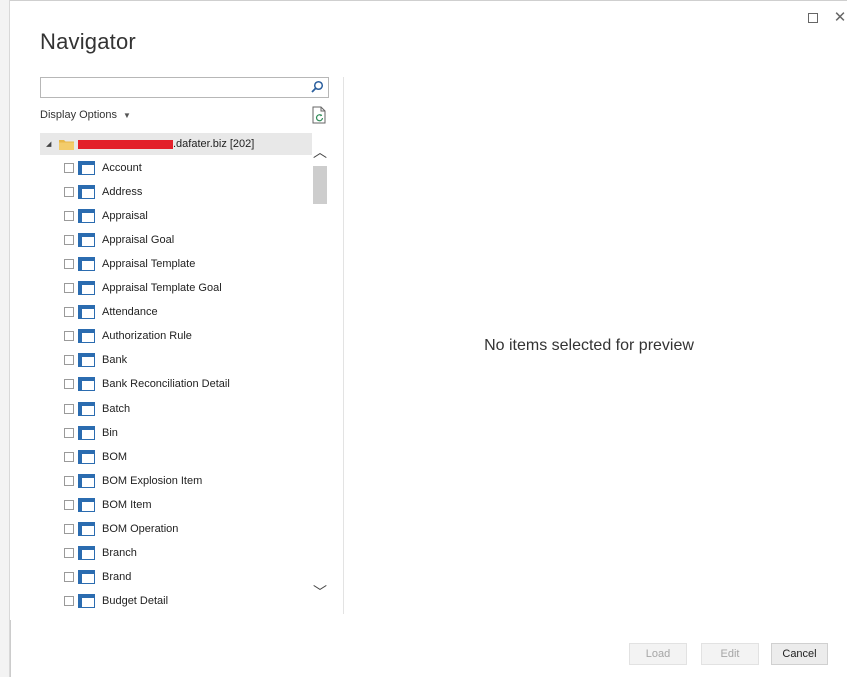  What do you see at coordinates (428, 4) in the screenshot?
I see `window-top-border` at bounding box center [428, 4].